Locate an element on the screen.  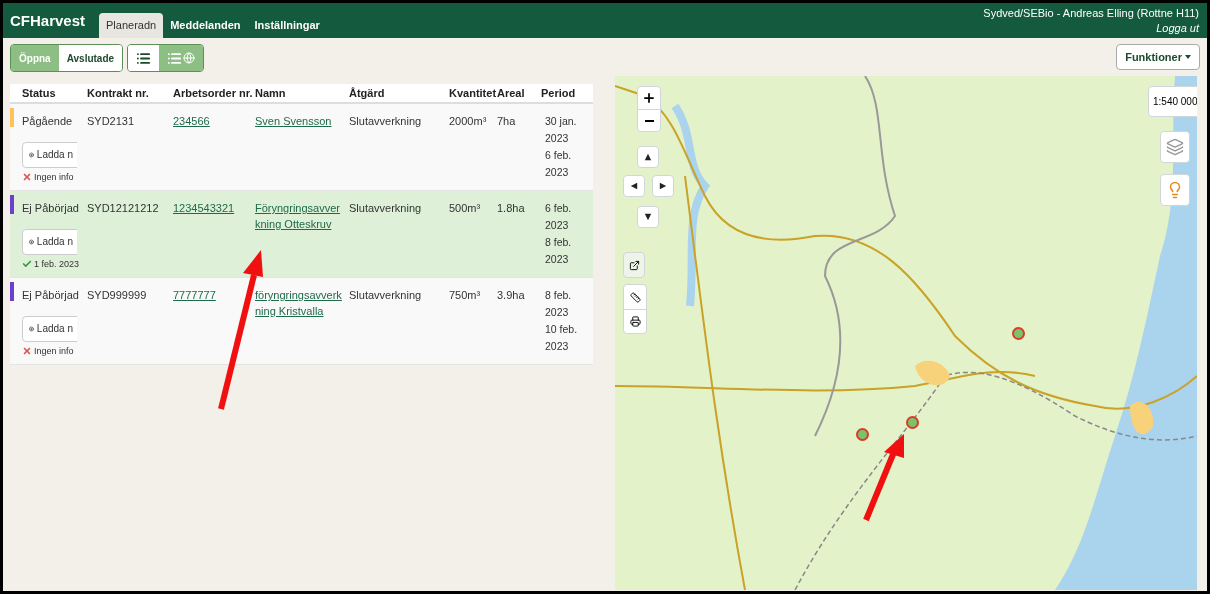
layers-button is located at coordinates (1175, 147).